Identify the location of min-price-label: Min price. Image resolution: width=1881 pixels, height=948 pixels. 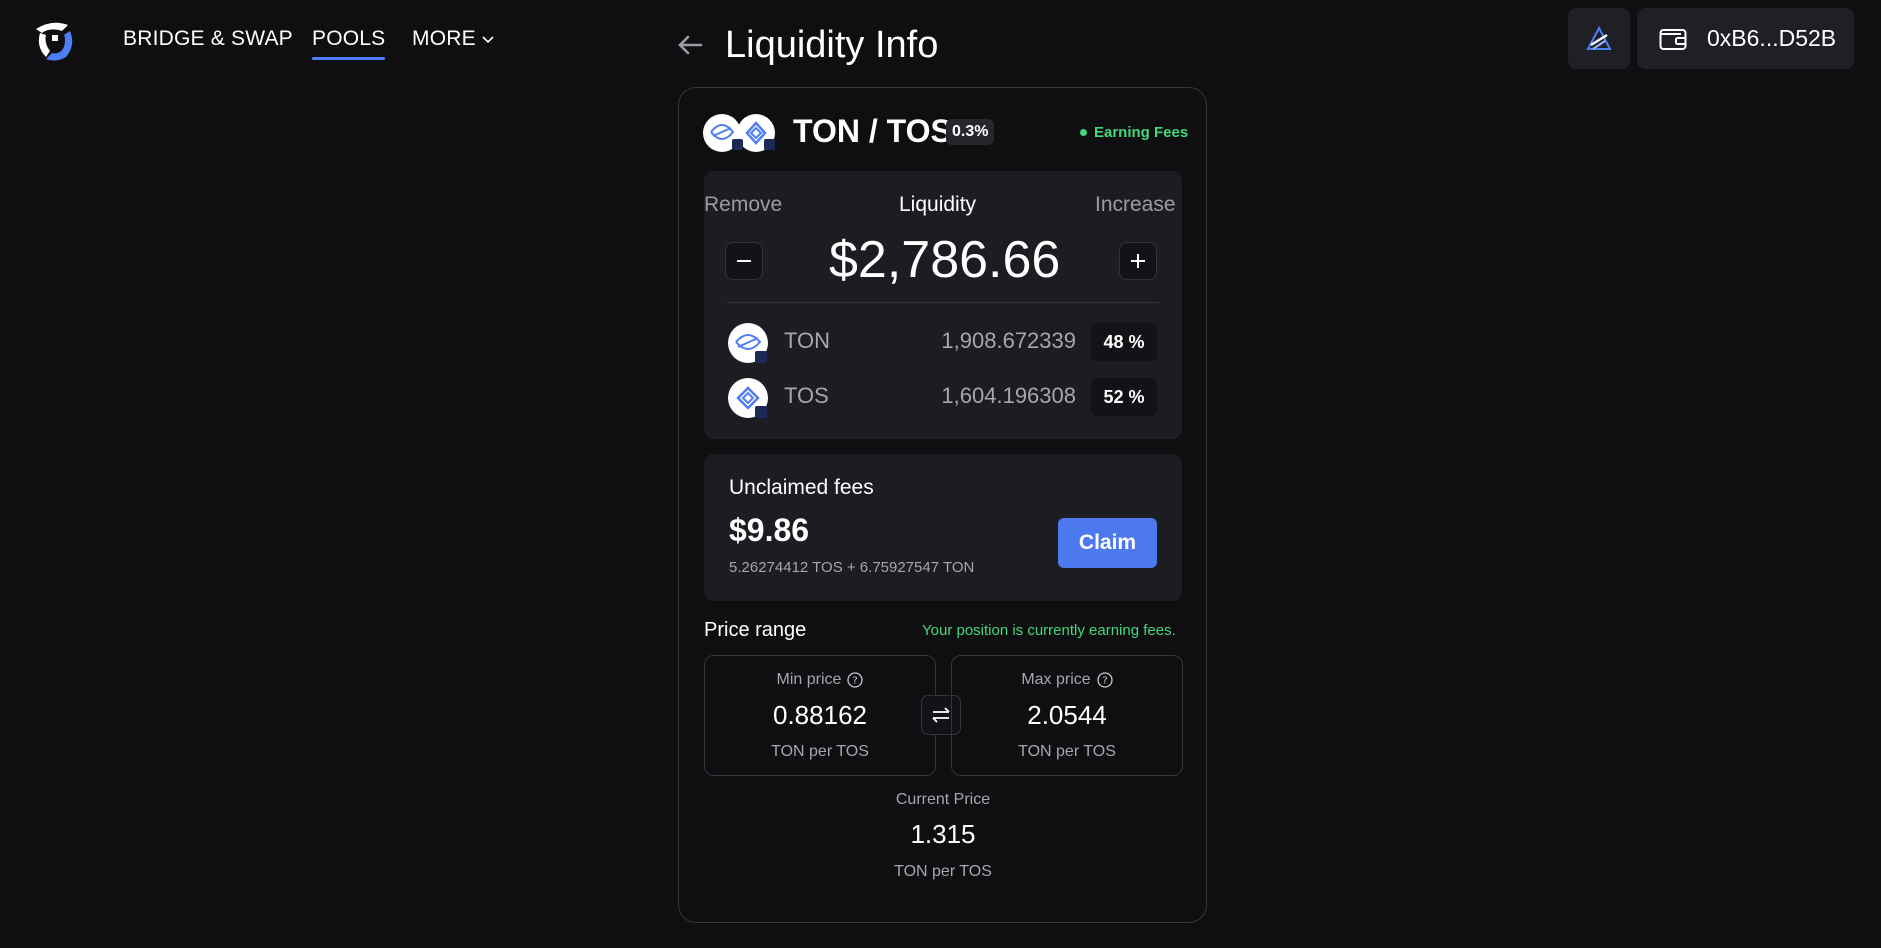
(809, 679).